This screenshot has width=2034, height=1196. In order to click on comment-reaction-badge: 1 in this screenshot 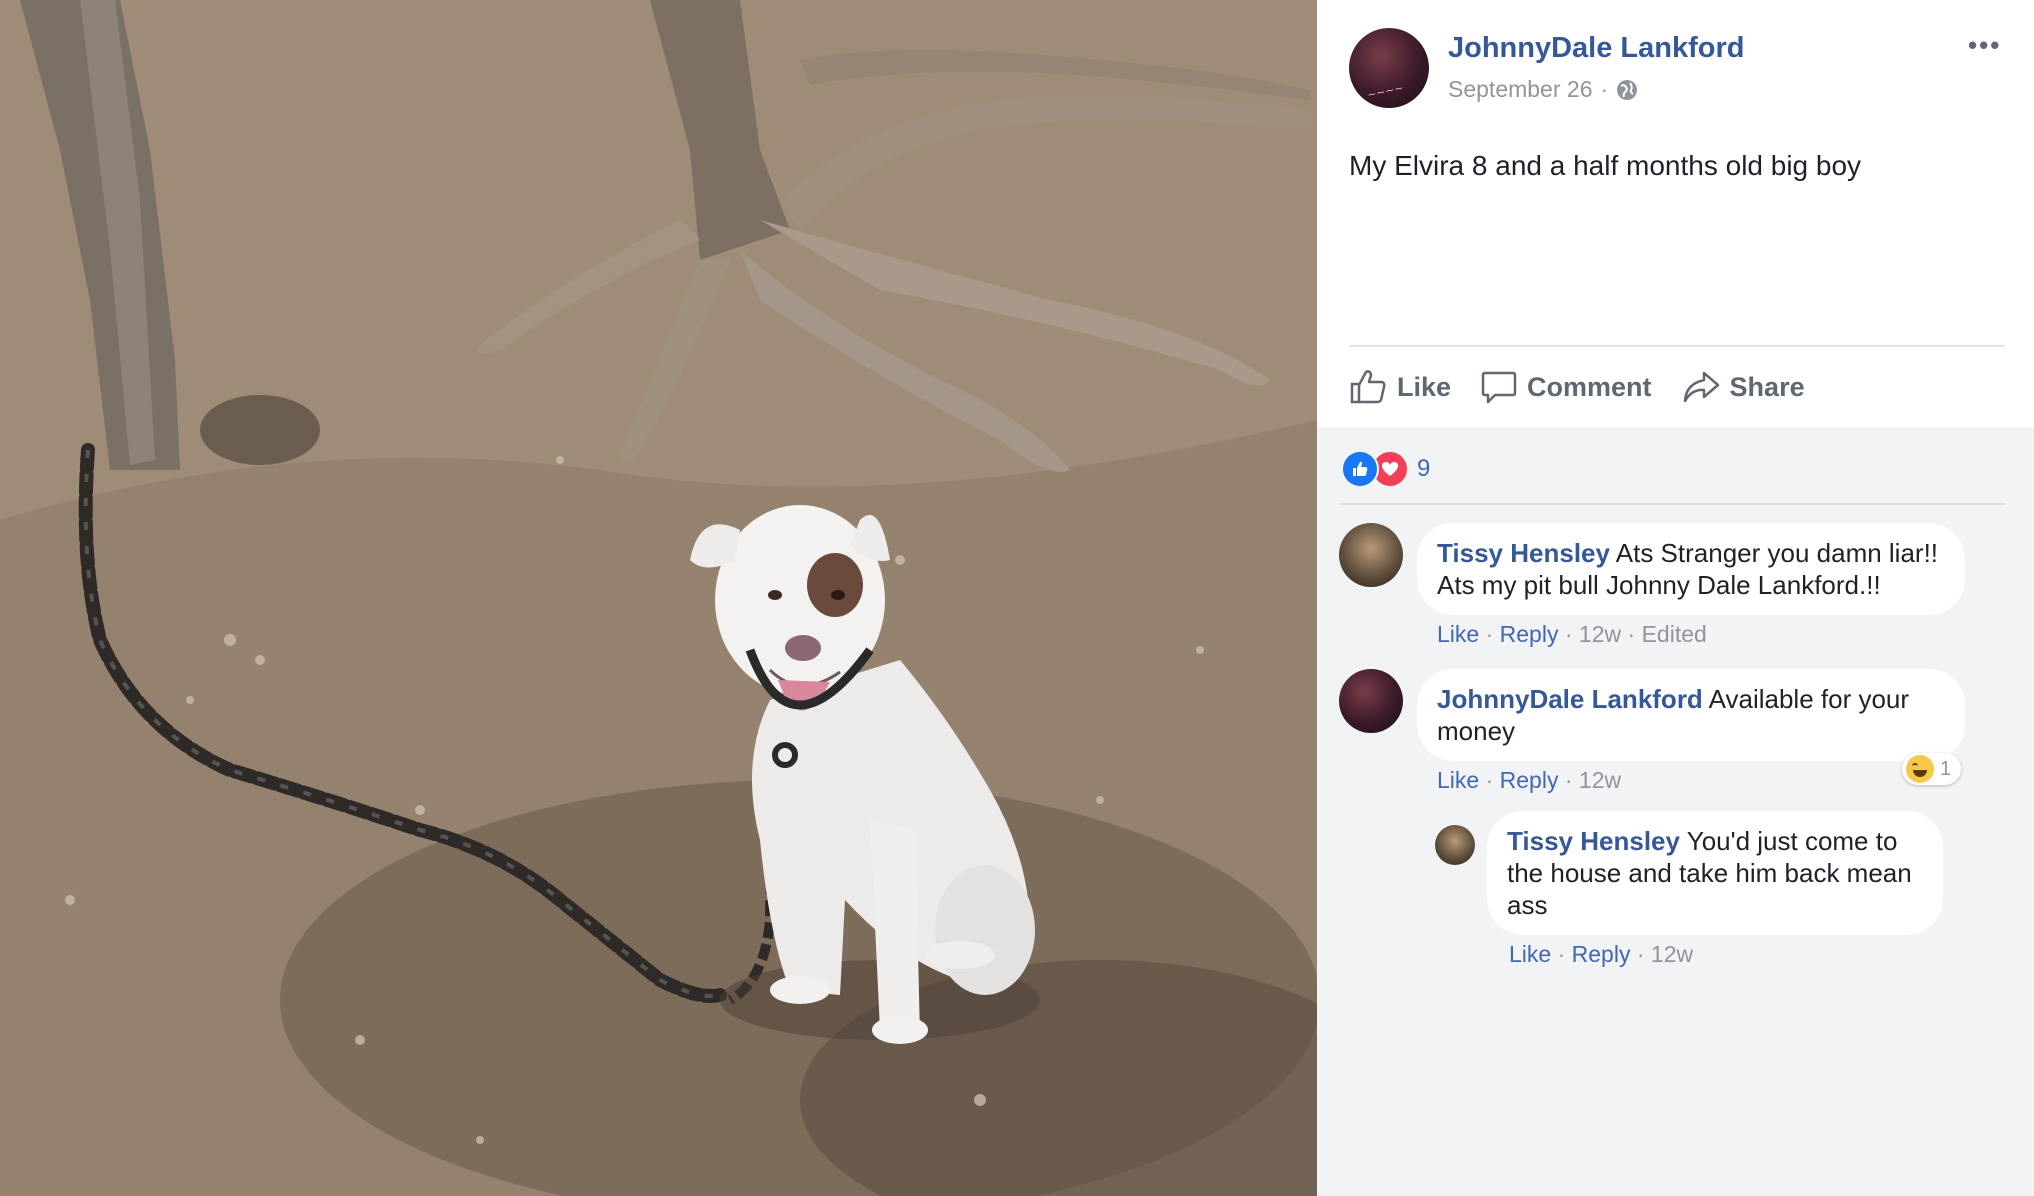, I will do `click(1932, 769)`.